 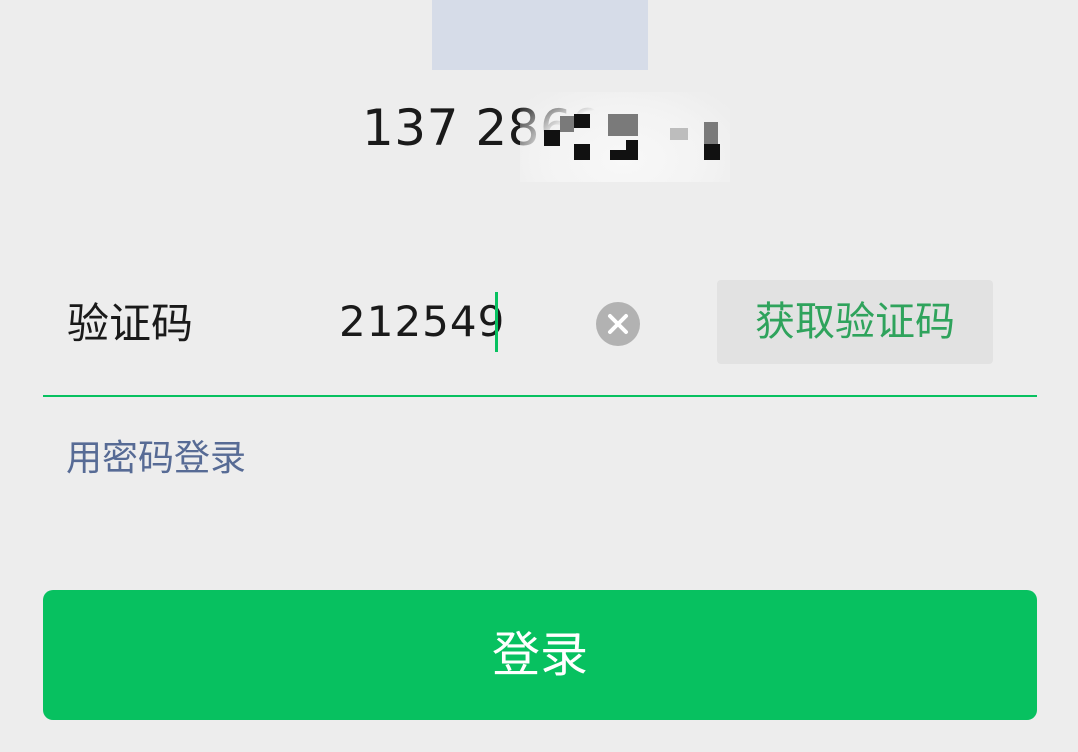 I want to click on clear-input-button, so click(x=618, y=324).